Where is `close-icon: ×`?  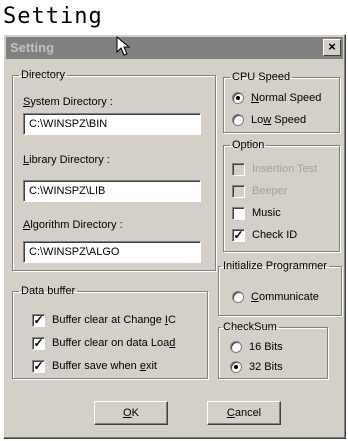
close-icon: × is located at coordinates (332, 46).